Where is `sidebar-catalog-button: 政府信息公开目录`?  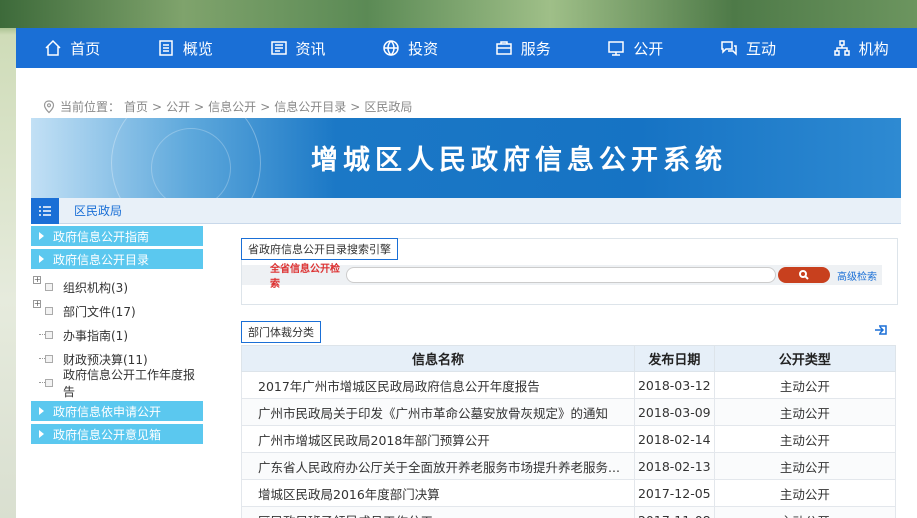 sidebar-catalog-button: 政府信息公开目录 is located at coordinates (117, 259).